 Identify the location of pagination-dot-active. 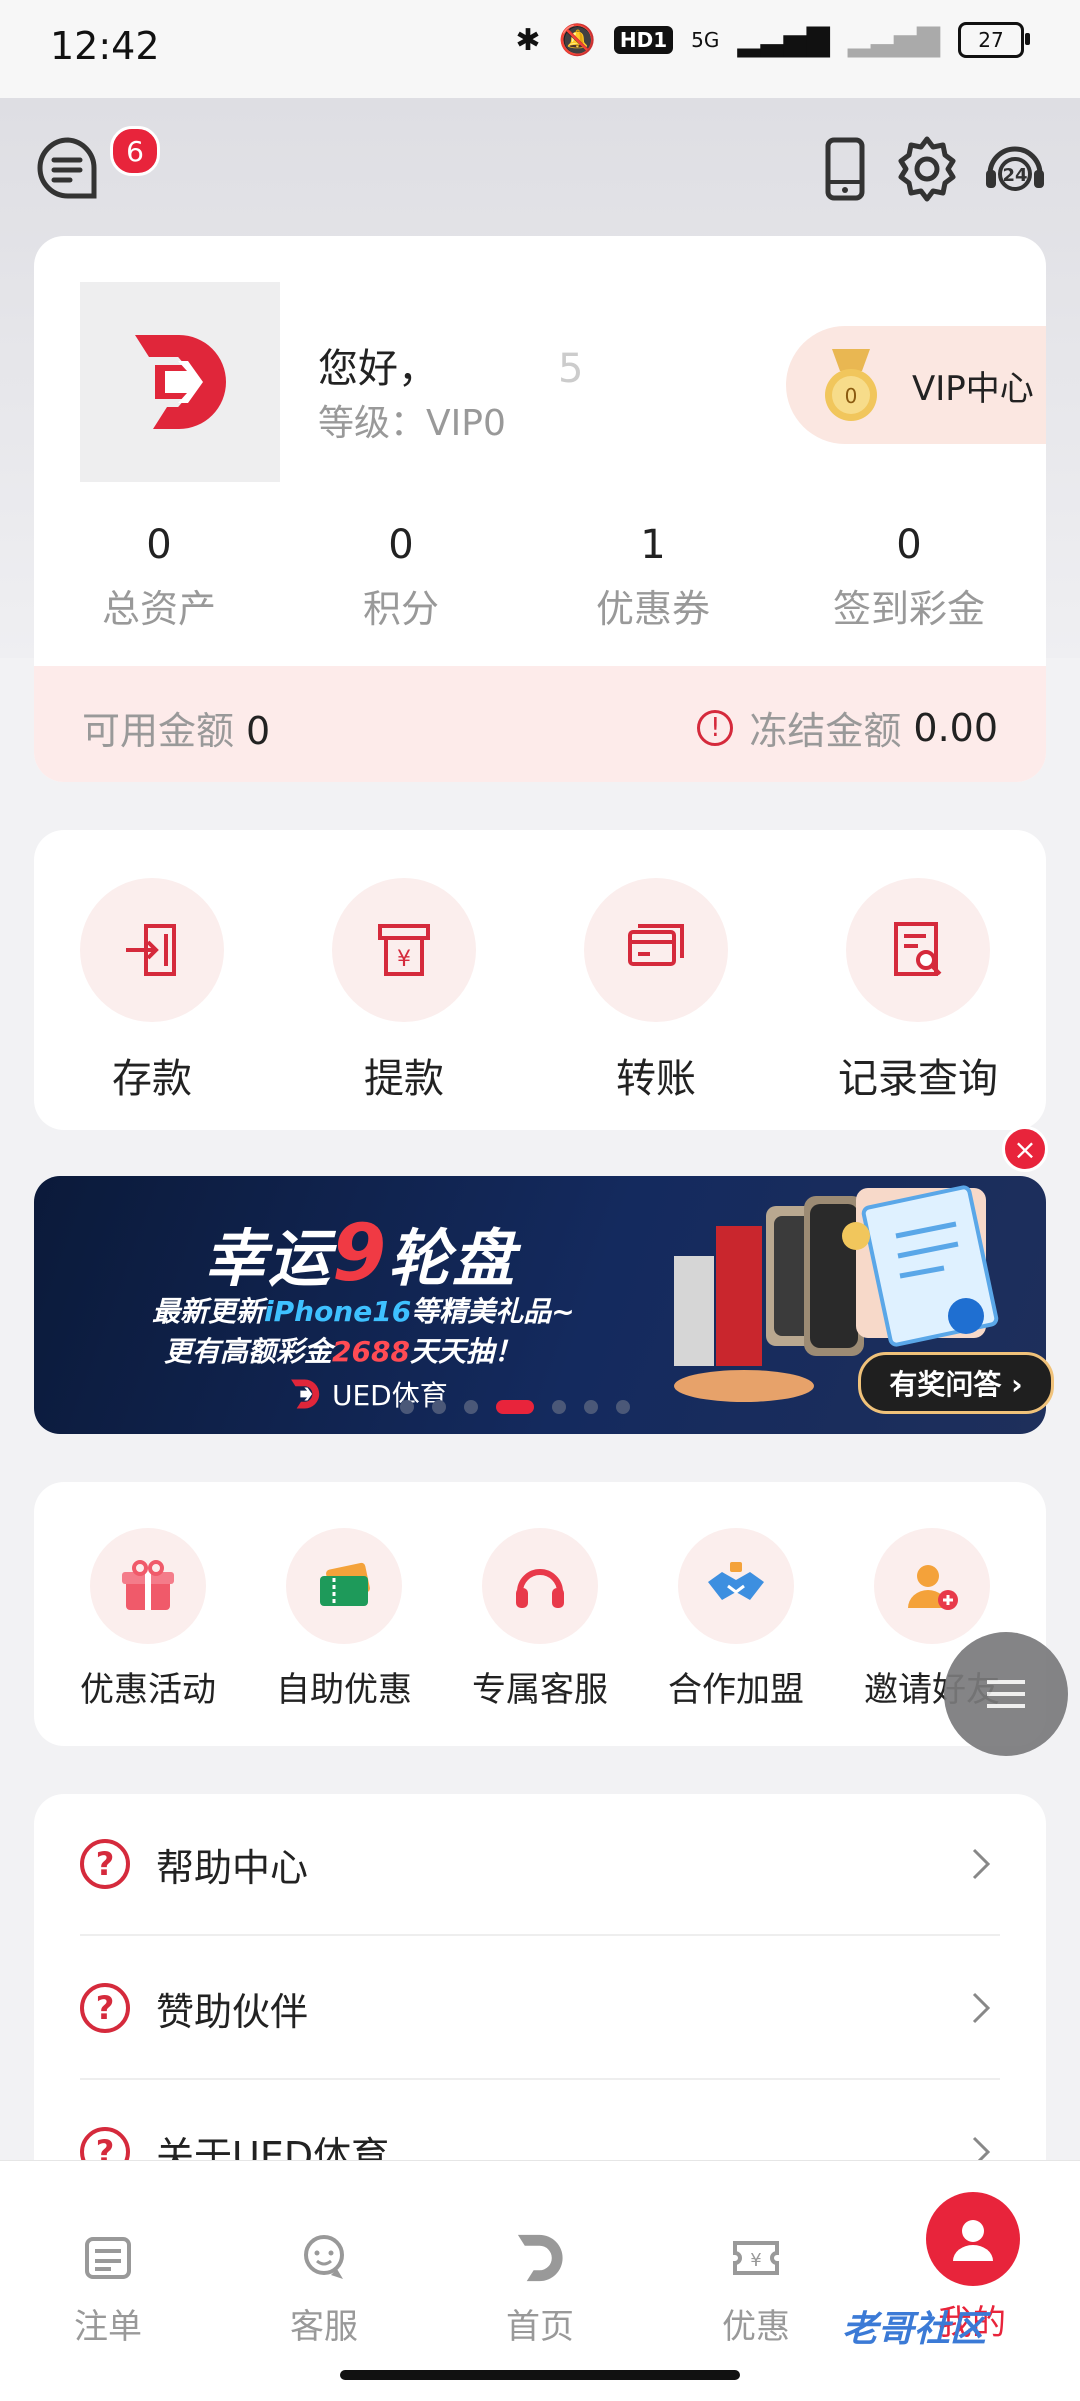
(515, 1407).